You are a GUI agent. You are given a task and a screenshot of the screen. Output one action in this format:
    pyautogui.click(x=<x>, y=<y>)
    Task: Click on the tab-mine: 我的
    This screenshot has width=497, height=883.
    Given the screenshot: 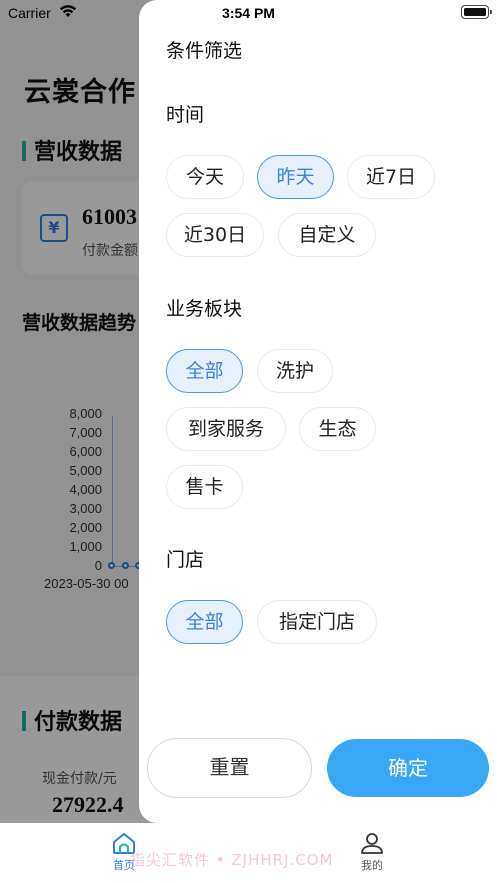 What is the action you would take?
    pyautogui.click(x=372, y=852)
    